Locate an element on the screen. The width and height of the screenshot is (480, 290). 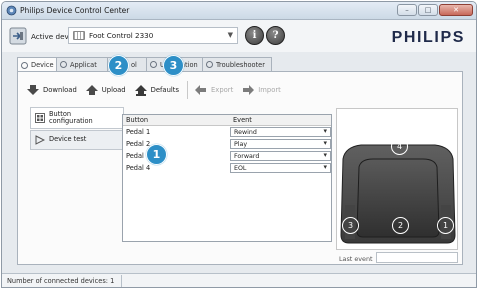
defaults-button: Defaults is located at coordinates (156, 90).